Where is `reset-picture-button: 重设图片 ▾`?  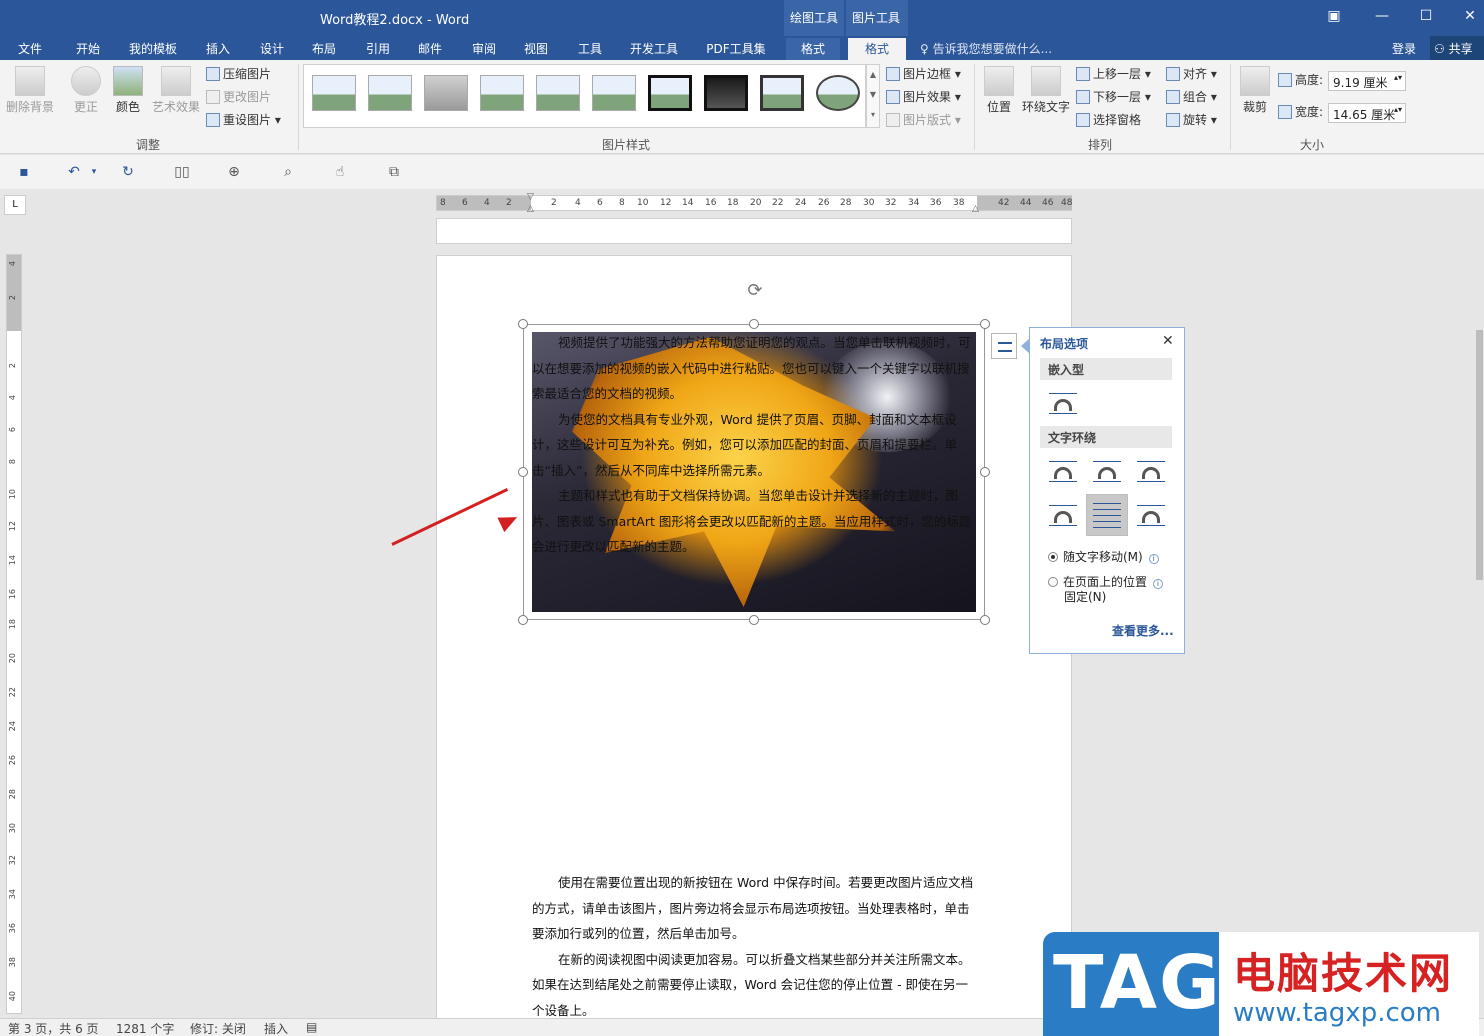
reset-picture-button: 重设图片 ▾ is located at coordinates (243, 120).